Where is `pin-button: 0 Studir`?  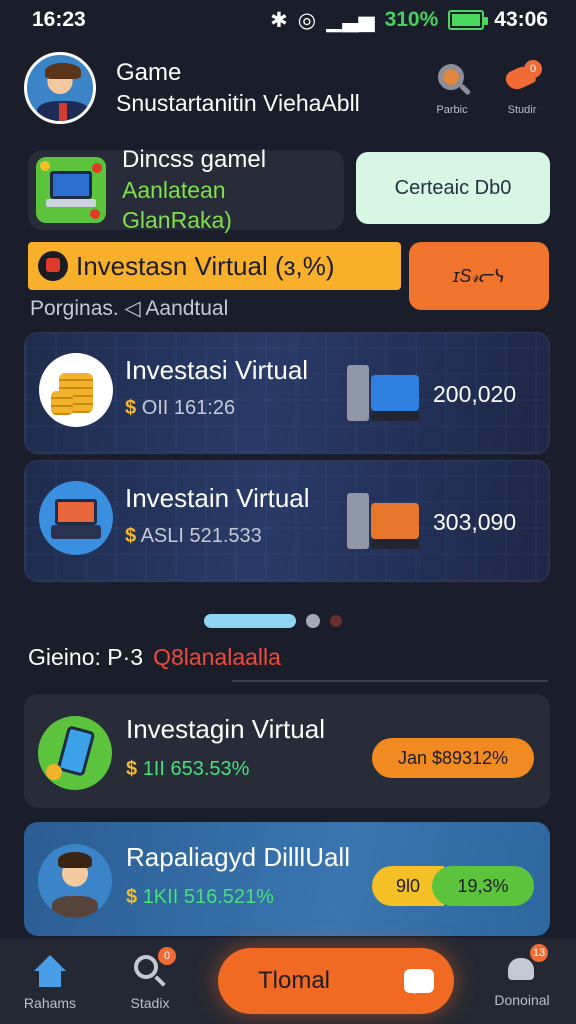
pin-button: 0 Studir is located at coordinates (522, 88).